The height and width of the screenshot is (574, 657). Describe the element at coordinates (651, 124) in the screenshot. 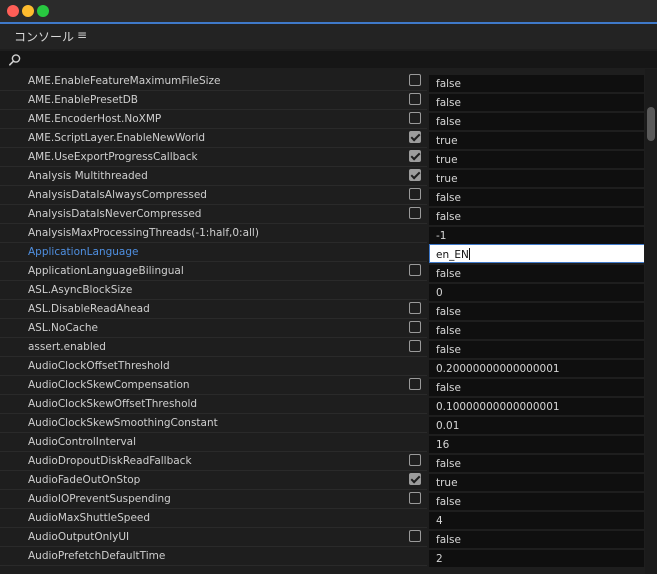

I see `scrollbar-thumb` at that location.